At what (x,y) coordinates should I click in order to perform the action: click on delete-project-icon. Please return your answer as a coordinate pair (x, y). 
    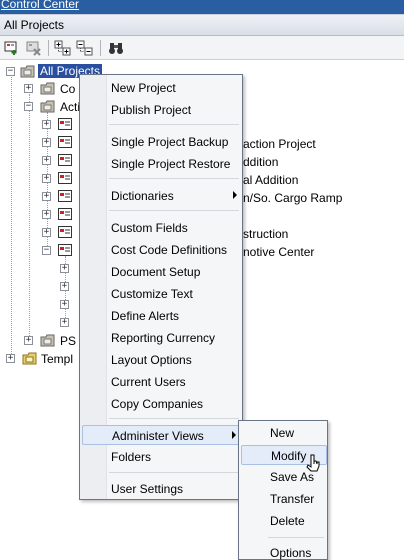
    Looking at the image, I should click on (34, 48).